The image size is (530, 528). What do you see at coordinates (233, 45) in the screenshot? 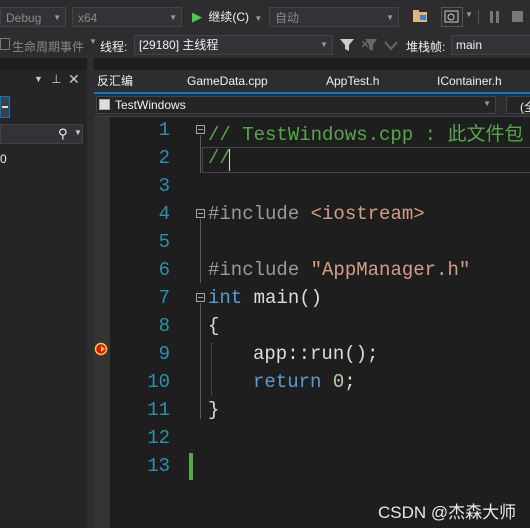
I see `thread-dropdown: [29180] 主线程 ▼` at bounding box center [233, 45].